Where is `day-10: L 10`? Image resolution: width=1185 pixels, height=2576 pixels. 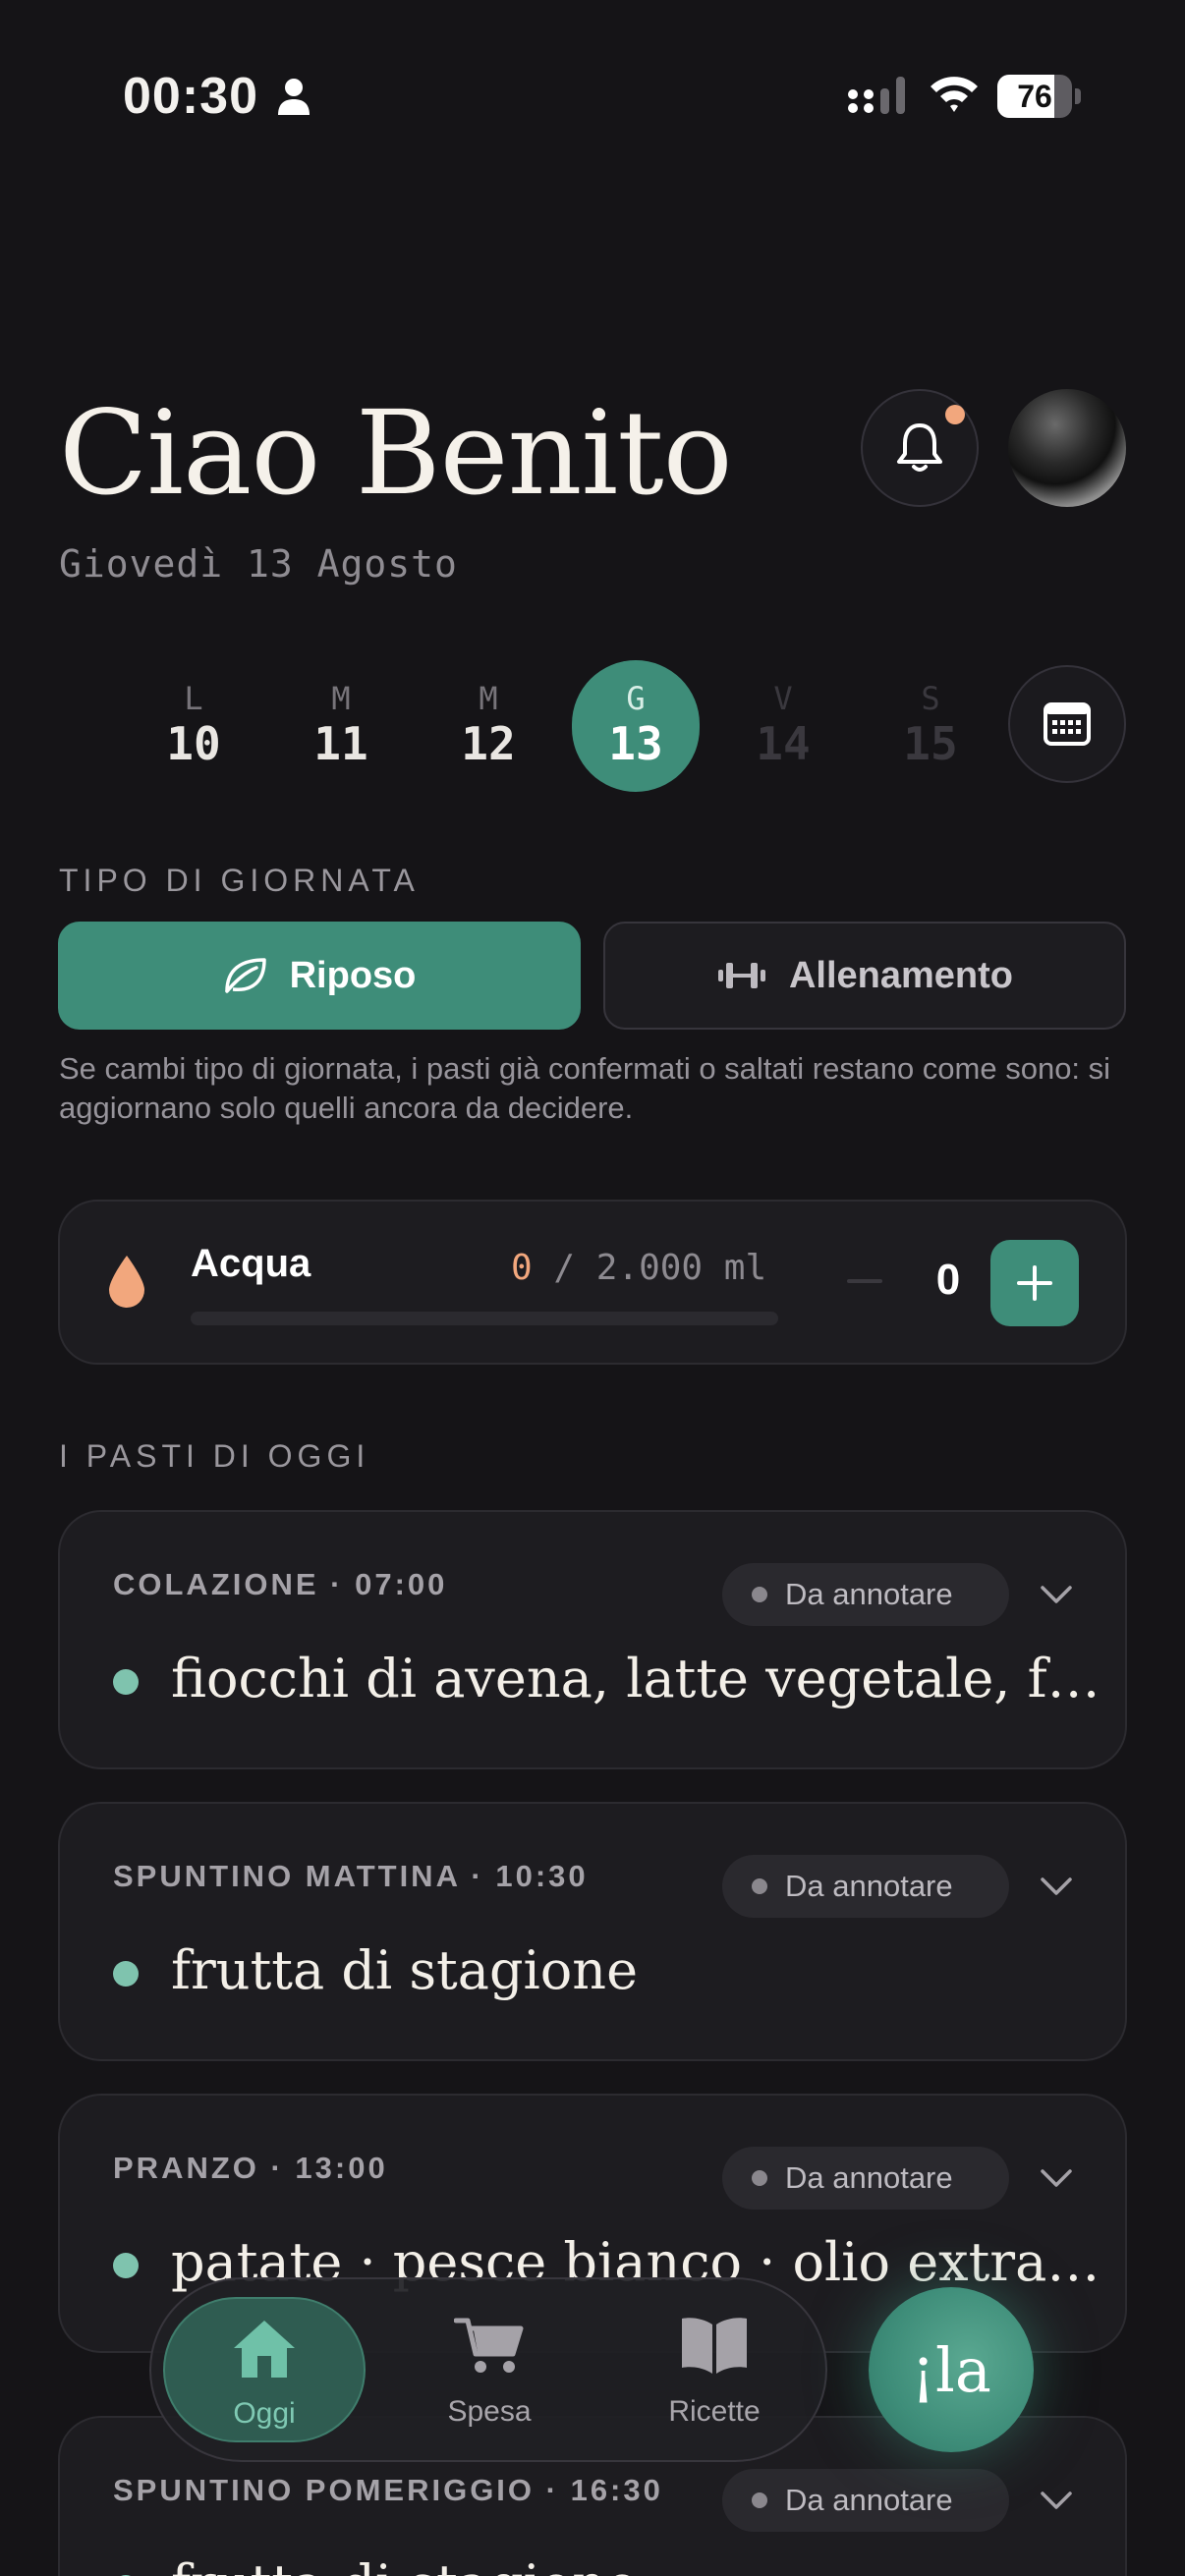
day-10: L 10 is located at coordinates (194, 726).